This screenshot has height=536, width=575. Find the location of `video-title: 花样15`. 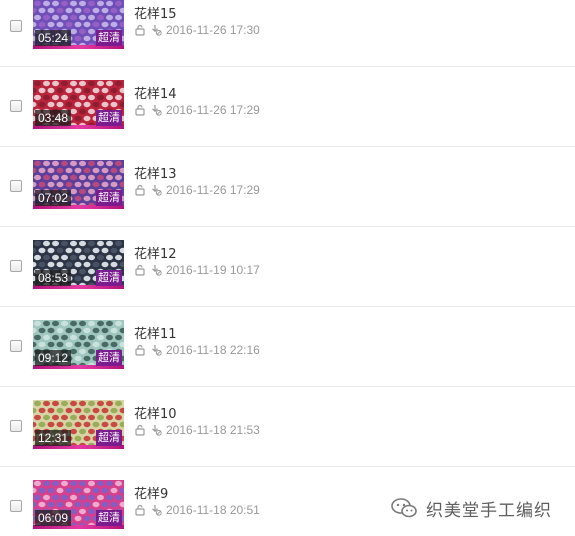

video-title: 花样15 is located at coordinates (155, 12).